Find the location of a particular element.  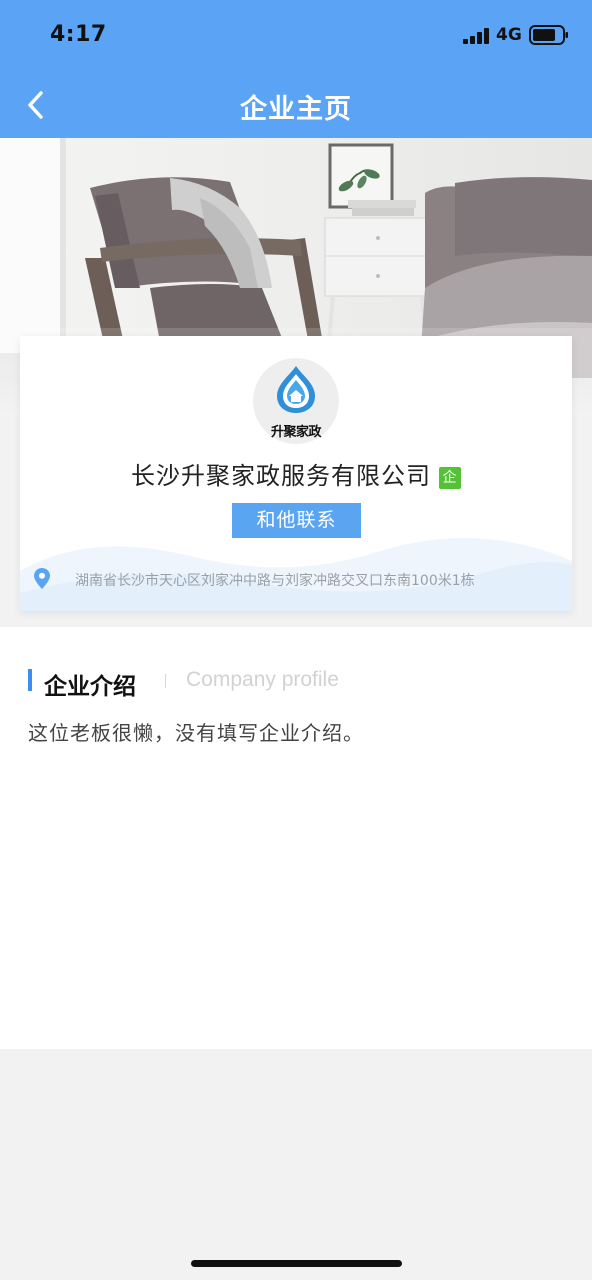

header: 4:17 4G 企业主页 is located at coordinates (296, 69).